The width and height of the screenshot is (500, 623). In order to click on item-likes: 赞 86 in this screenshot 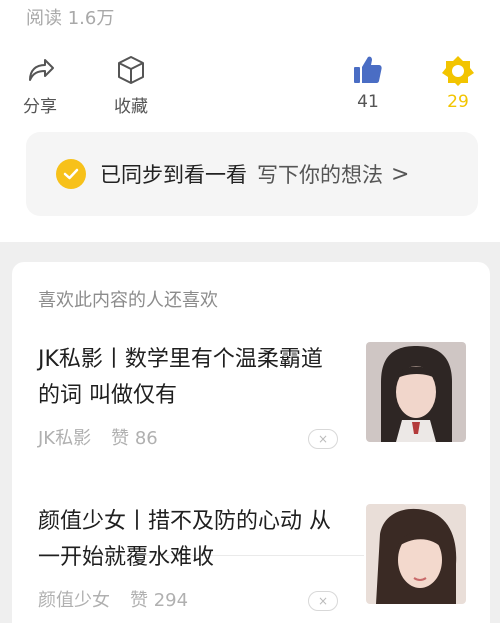, I will do `click(134, 438)`.